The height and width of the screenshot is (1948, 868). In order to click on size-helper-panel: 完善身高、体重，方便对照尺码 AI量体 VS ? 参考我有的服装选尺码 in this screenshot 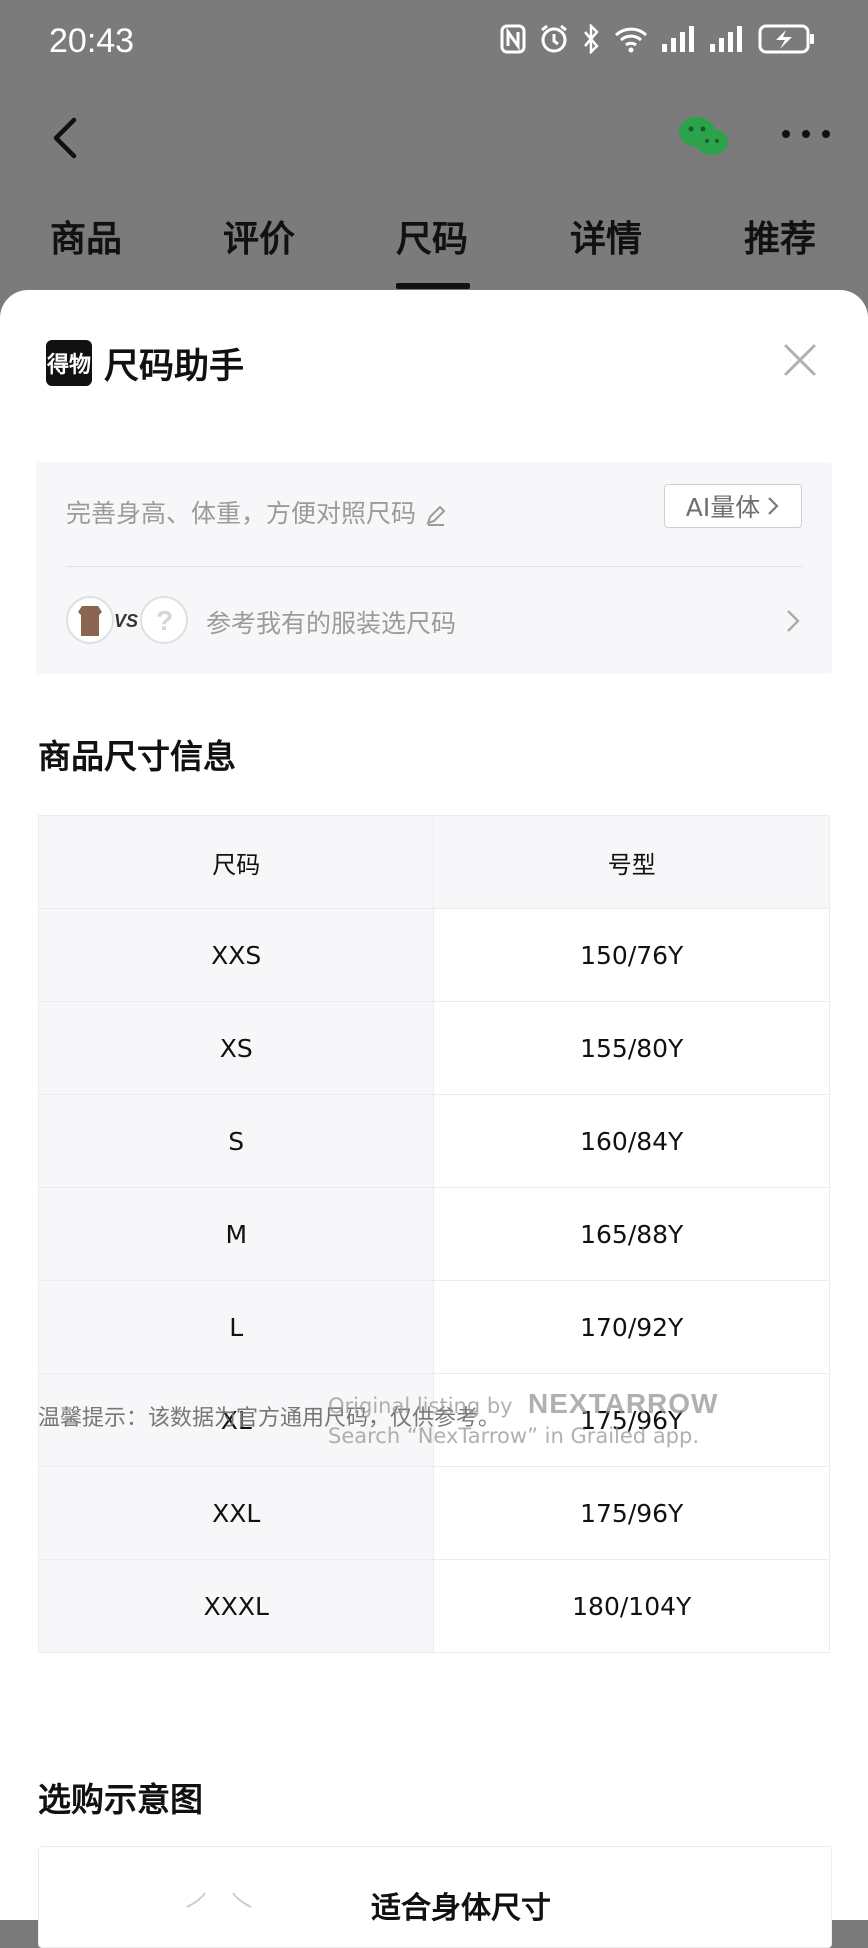, I will do `click(434, 568)`.